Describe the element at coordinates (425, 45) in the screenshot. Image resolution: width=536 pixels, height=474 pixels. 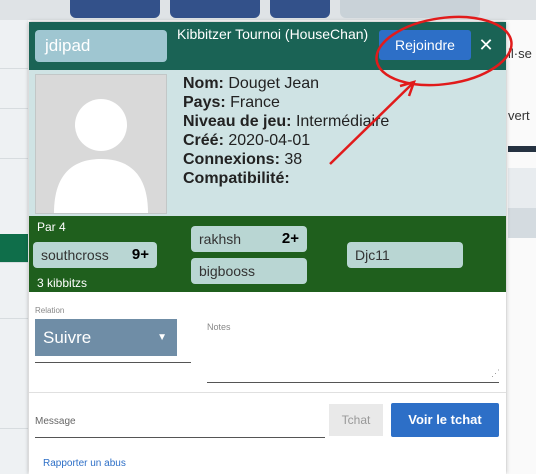
I see `join-button: Rejoindre` at that location.